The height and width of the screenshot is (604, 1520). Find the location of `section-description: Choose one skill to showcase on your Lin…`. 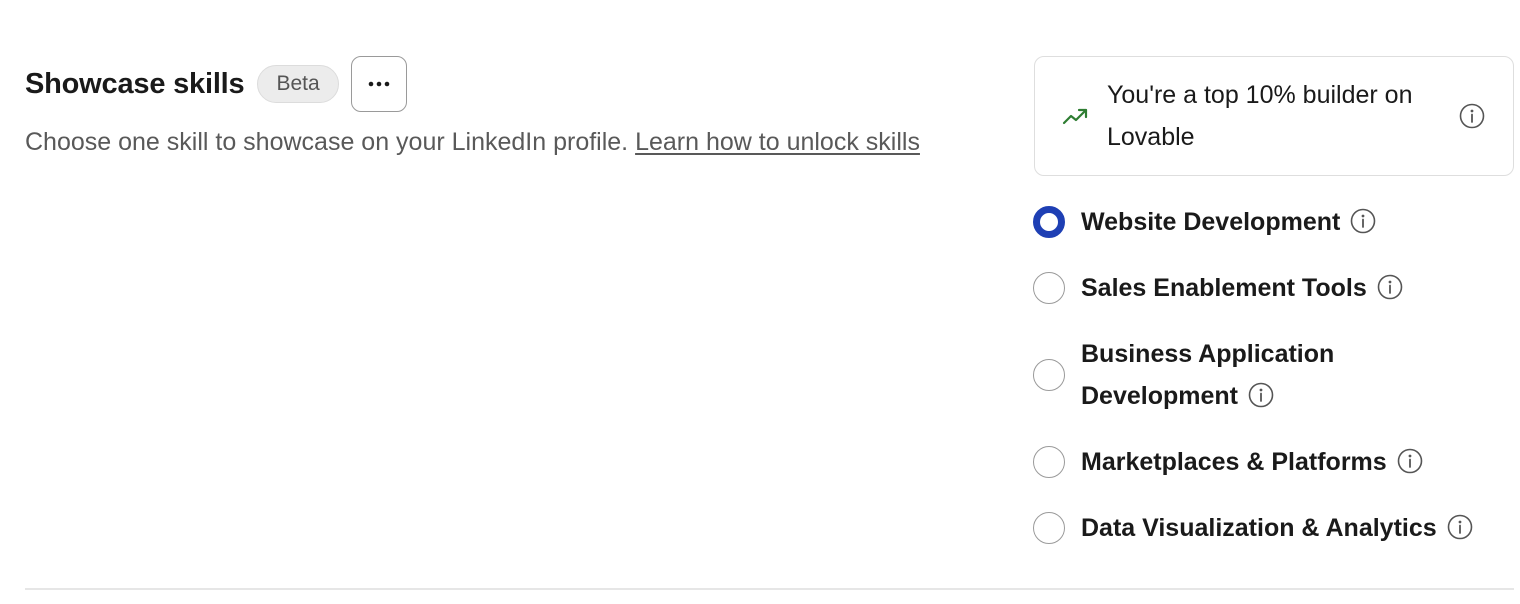

section-description: Choose one skill to showcase on your Lin… is located at coordinates (490, 142).